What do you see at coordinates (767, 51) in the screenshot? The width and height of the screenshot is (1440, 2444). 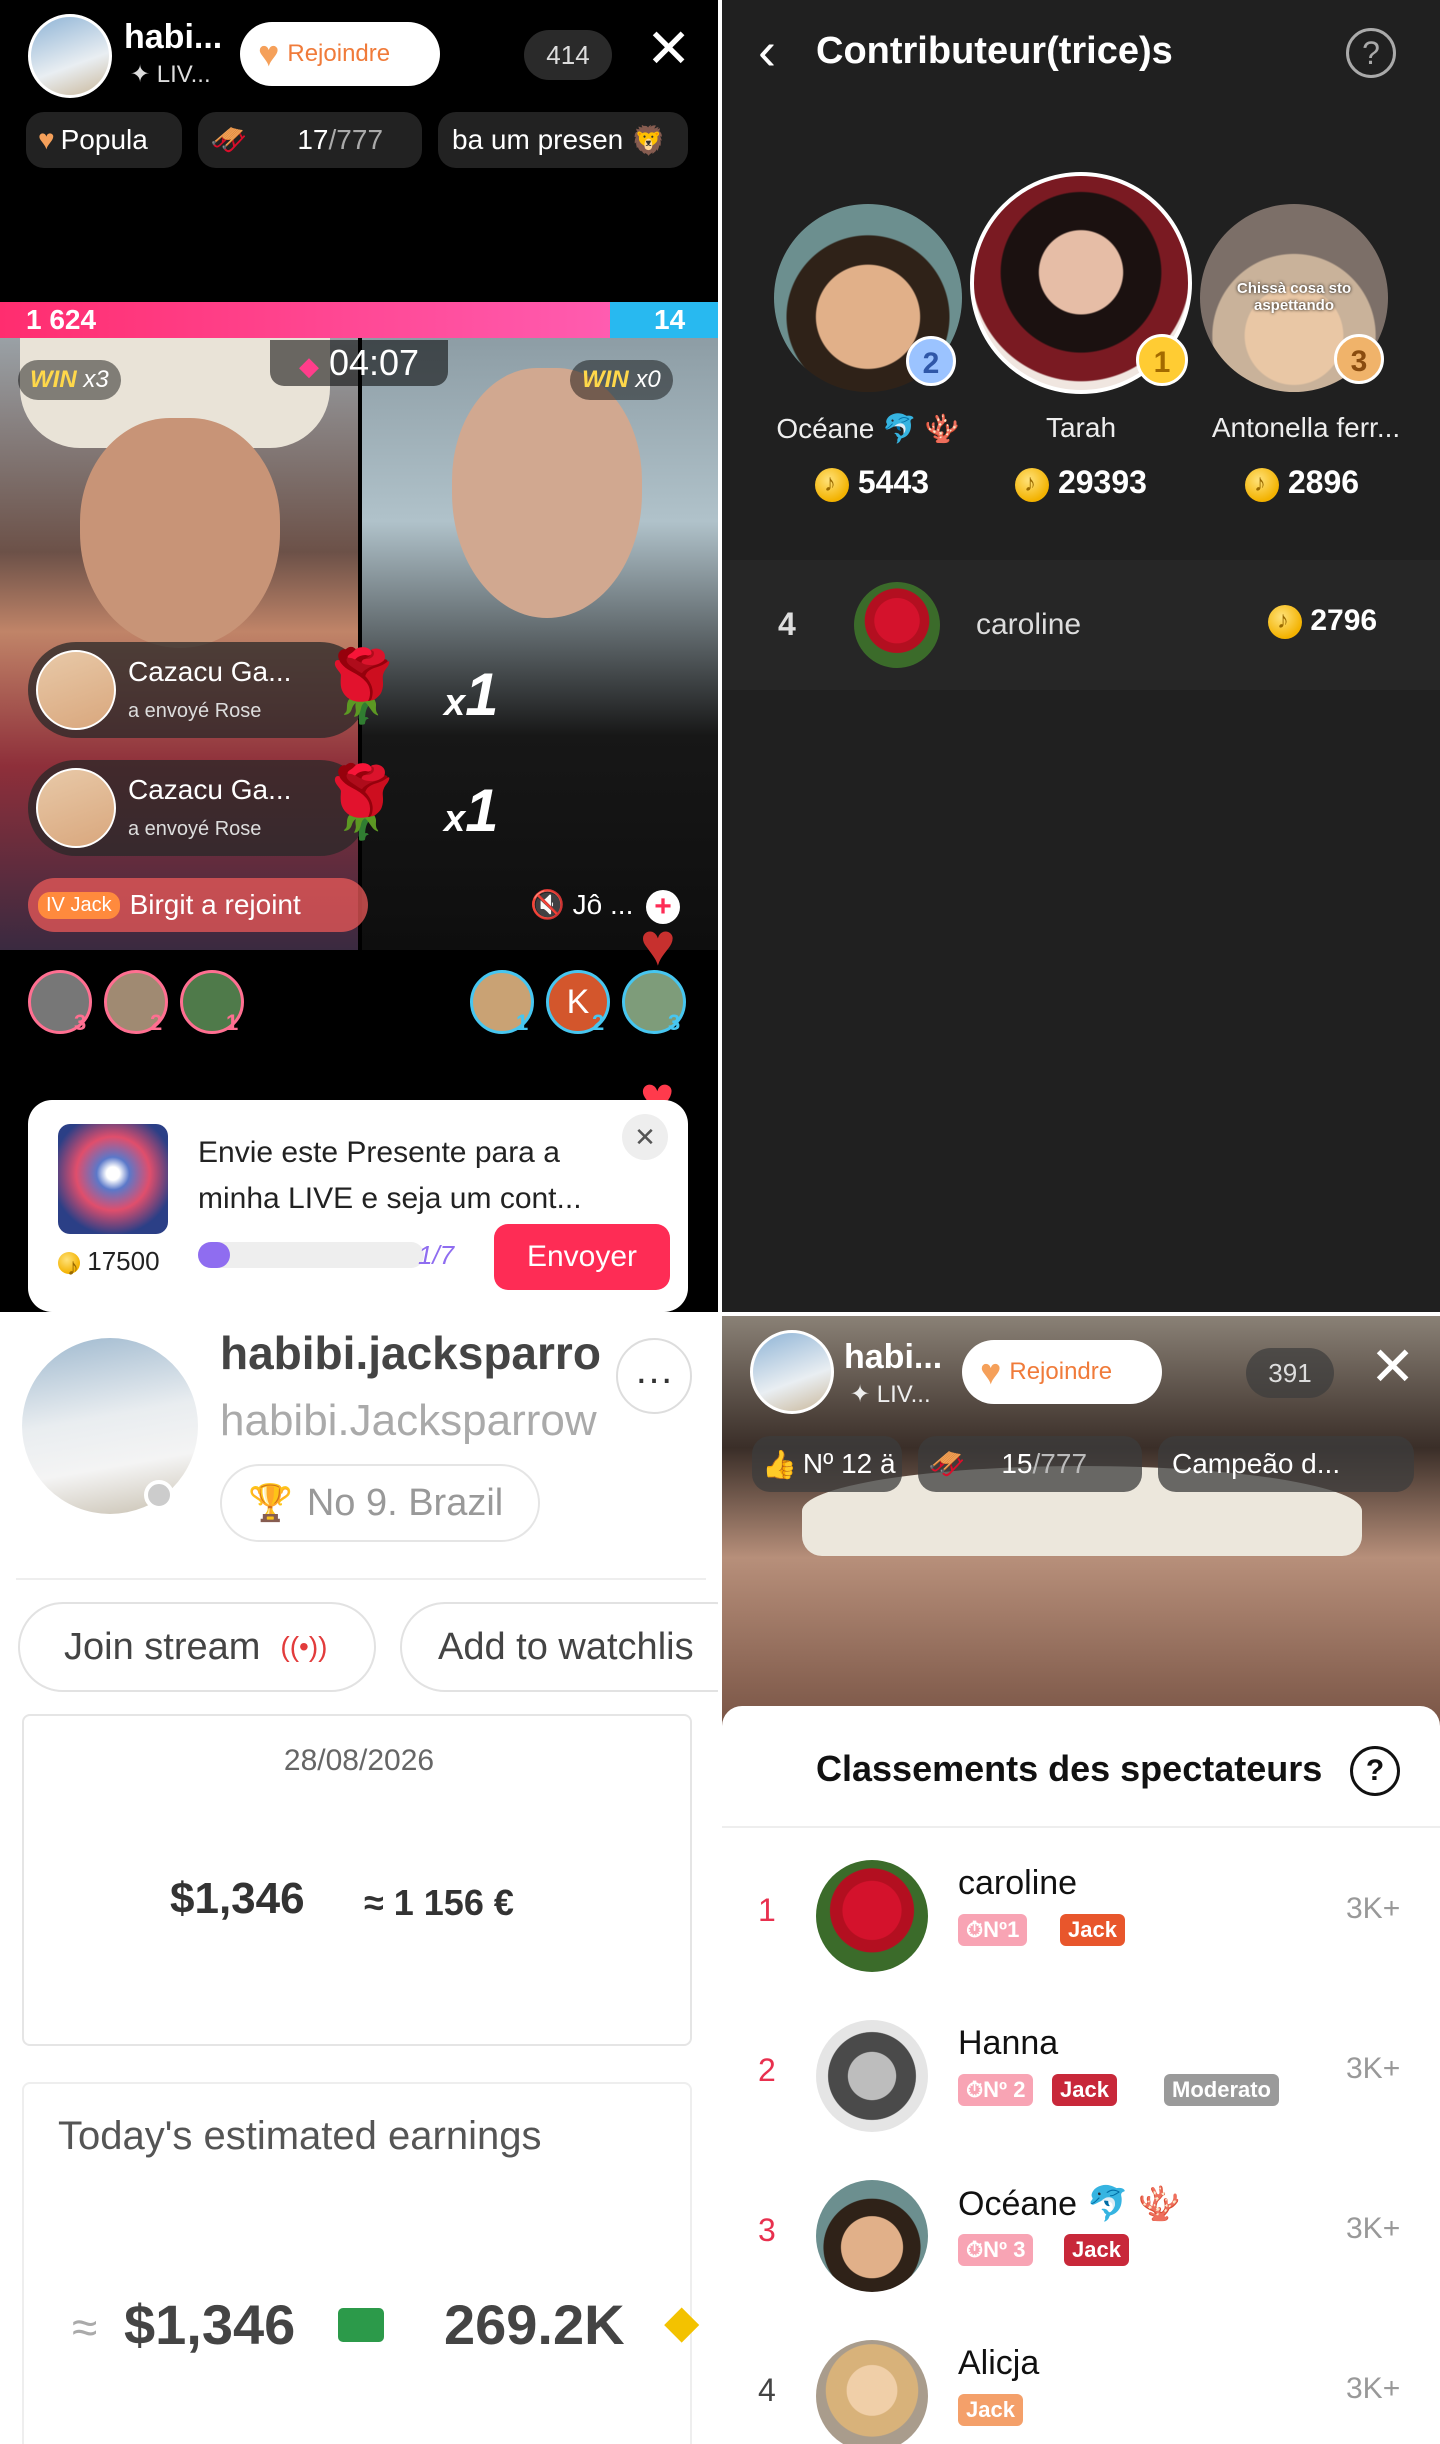 I see `back-icon: ‹` at bounding box center [767, 51].